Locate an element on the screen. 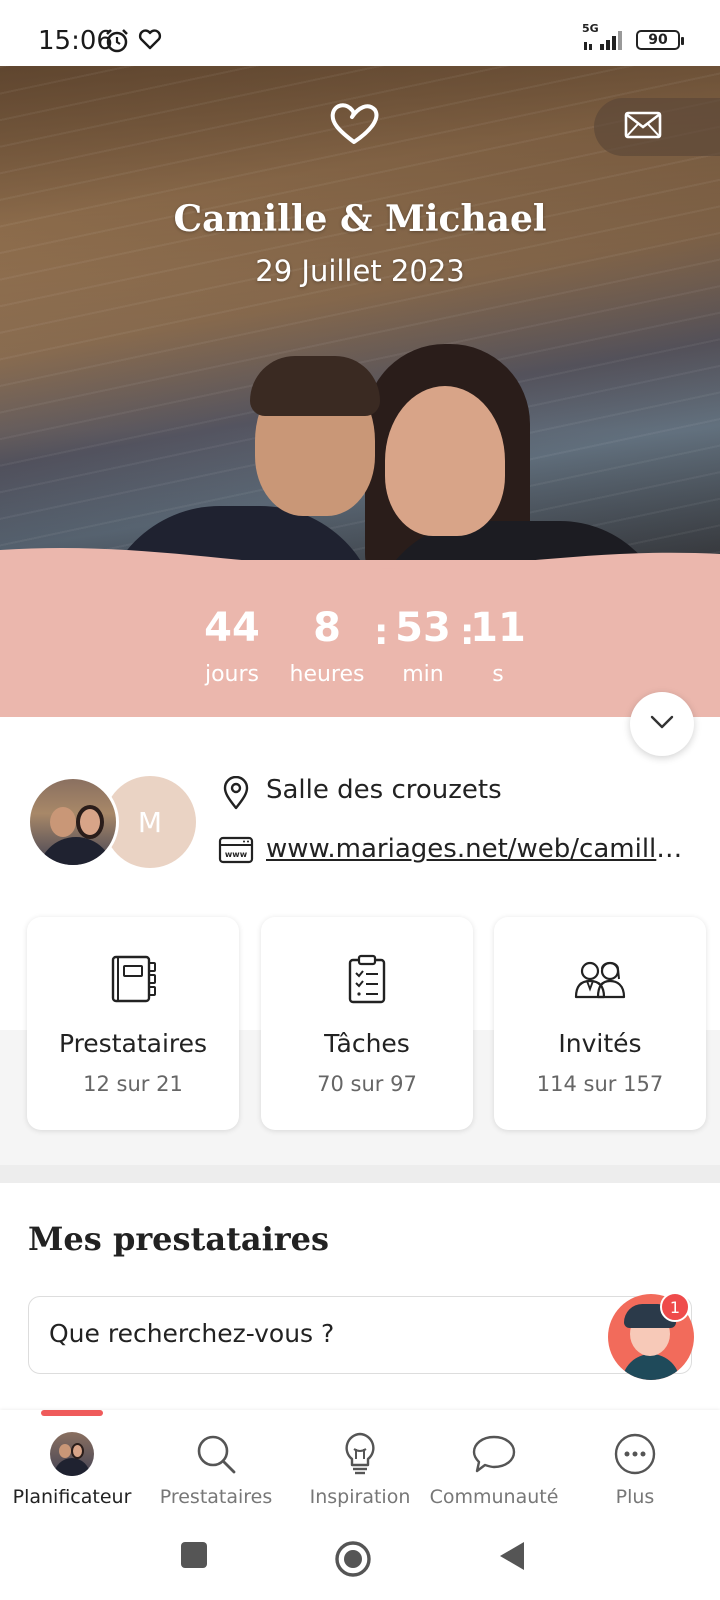  status-bar: 15:06 5G 90 is located at coordinates (360, 33).